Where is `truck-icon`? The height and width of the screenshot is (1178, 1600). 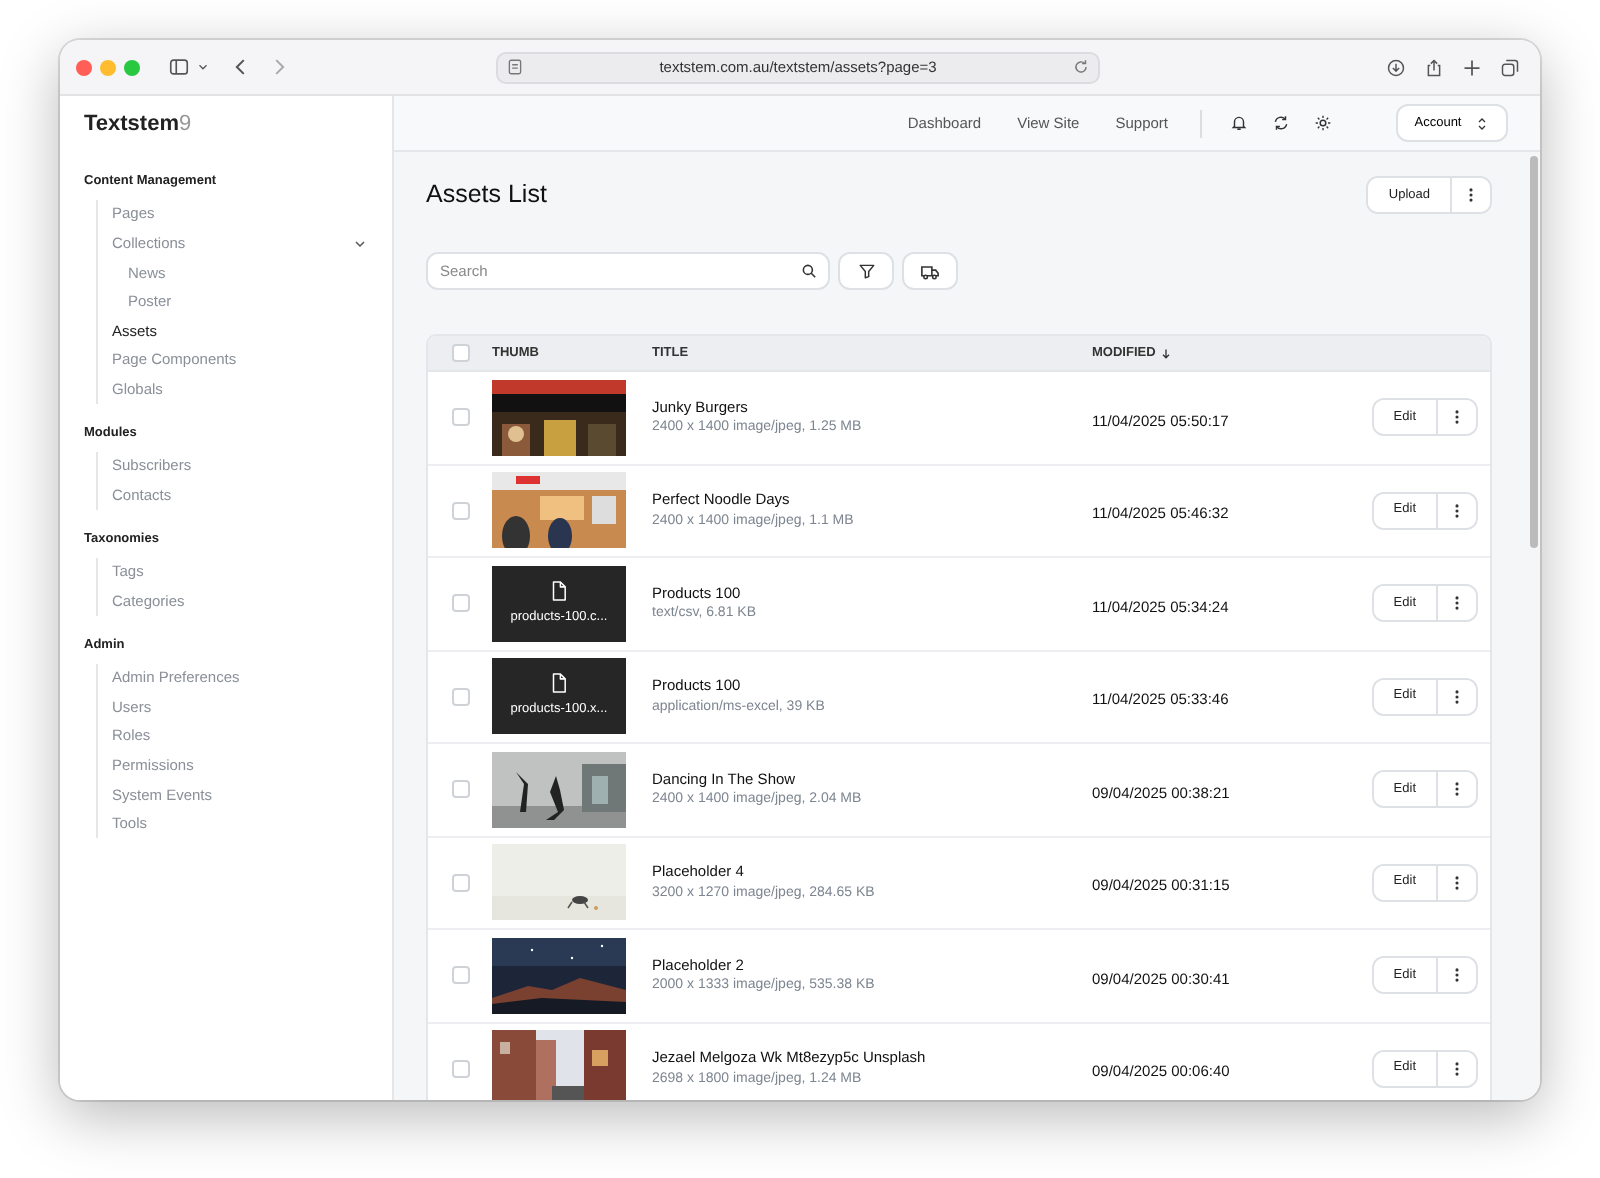 truck-icon is located at coordinates (930, 271).